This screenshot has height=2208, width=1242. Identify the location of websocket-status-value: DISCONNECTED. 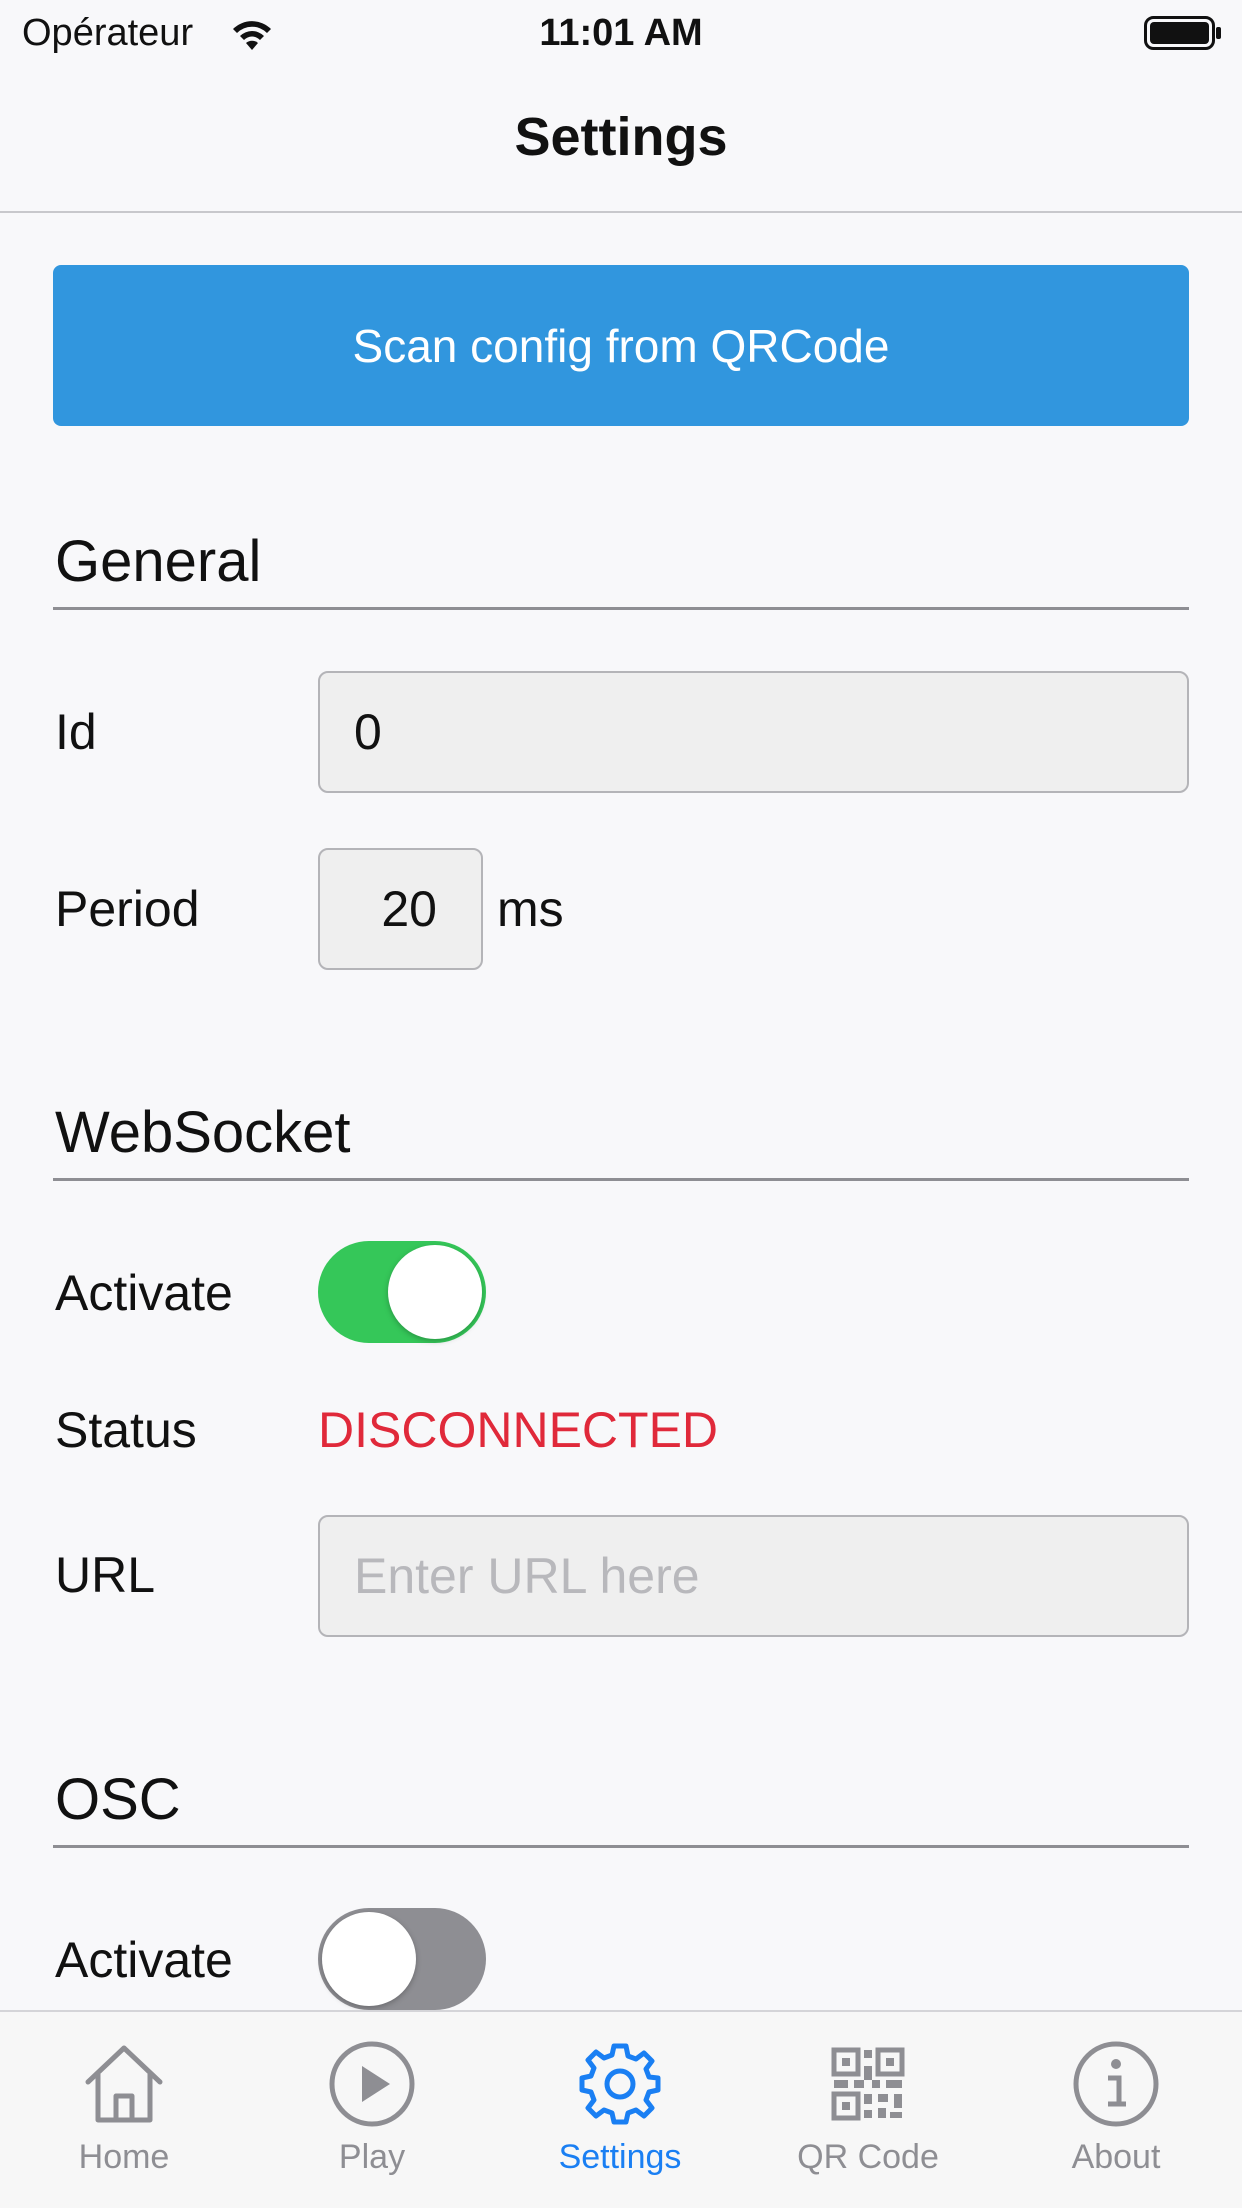
(518, 1430).